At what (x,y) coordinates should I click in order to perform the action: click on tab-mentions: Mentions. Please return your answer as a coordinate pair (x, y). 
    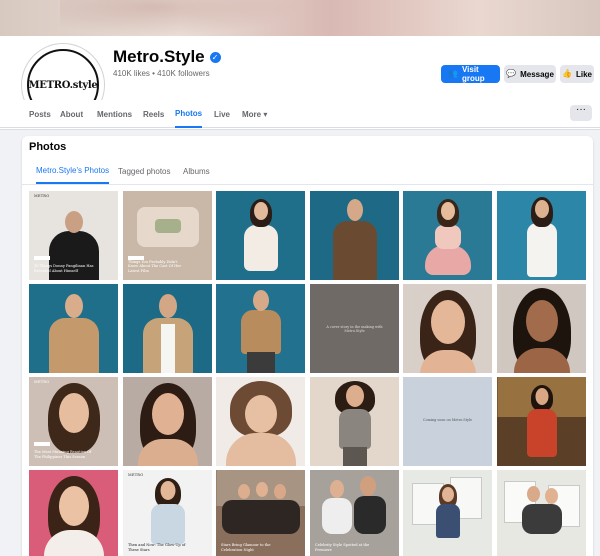
    Looking at the image, I should click on (114, 114).